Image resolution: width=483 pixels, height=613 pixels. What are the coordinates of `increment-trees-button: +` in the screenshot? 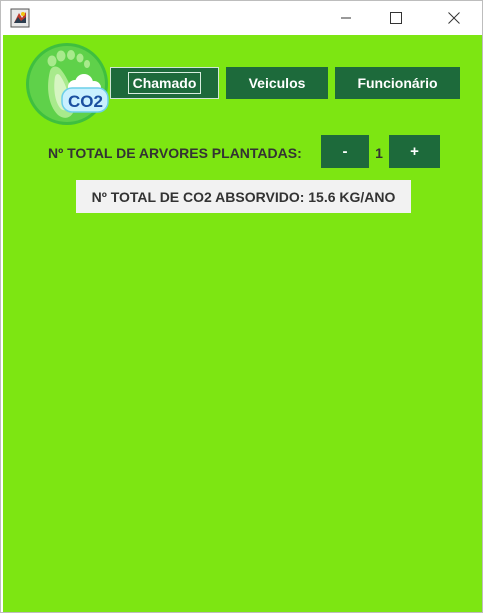 It's located at (414, 151).